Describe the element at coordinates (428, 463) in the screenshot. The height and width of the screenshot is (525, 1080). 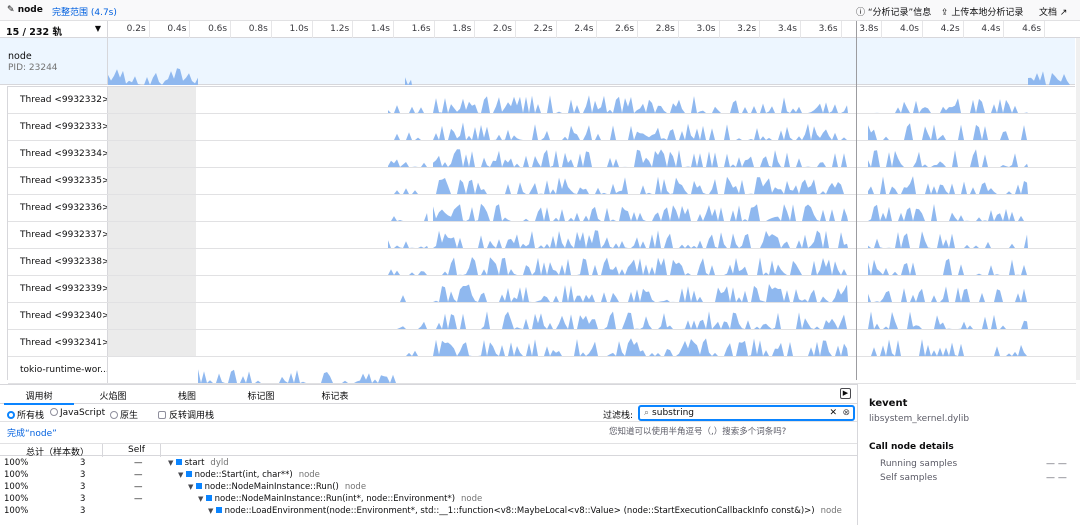
I see `call-tree-row: 100% 3 — ▼ start dyld` at that location.